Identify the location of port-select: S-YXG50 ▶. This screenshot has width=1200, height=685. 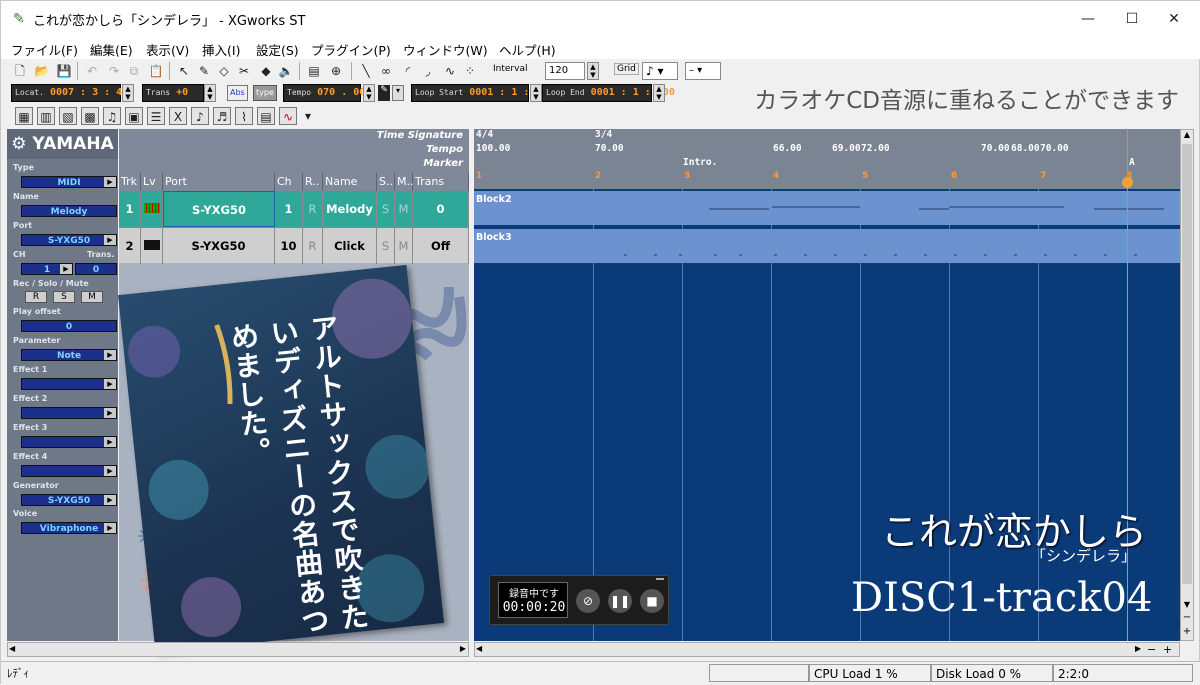
(69, 240).